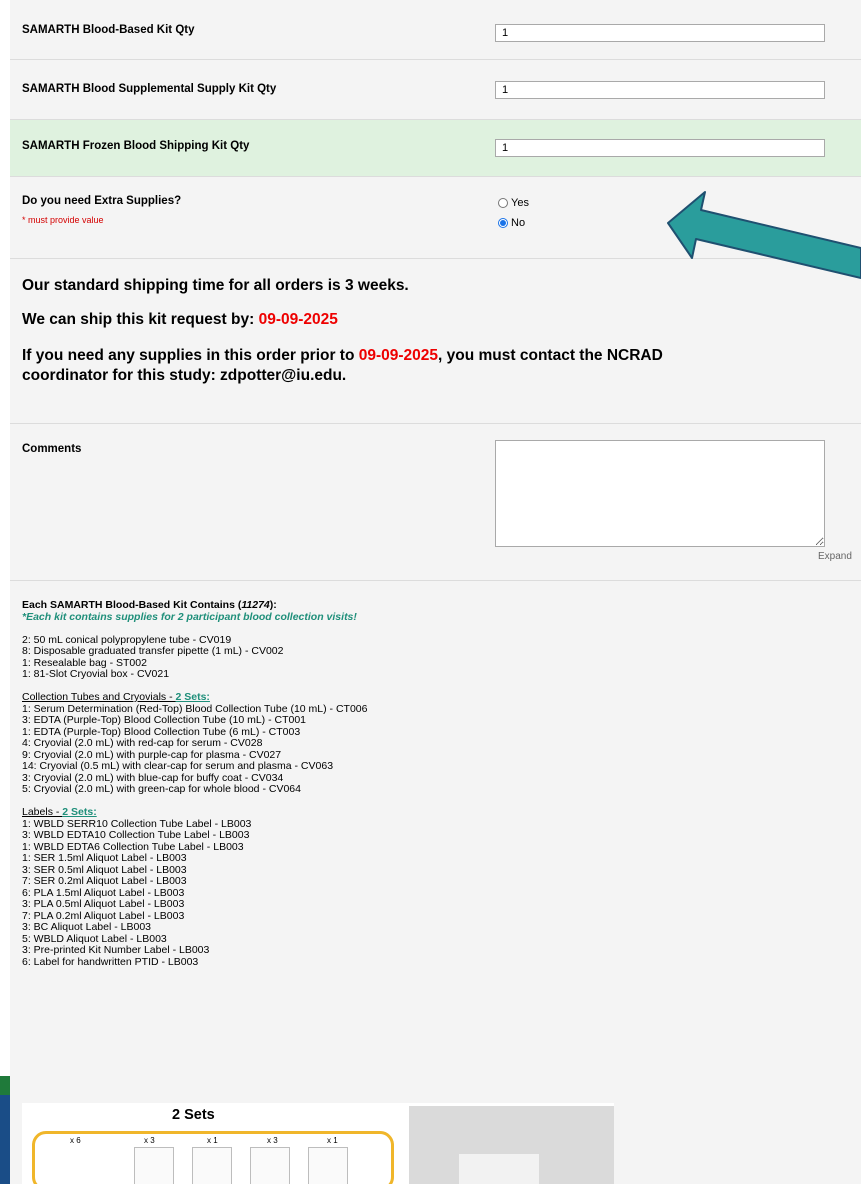 The width and height of the screenshot is (861, 1184). I want to click on required-note: * must provide value, so click(63, 220).